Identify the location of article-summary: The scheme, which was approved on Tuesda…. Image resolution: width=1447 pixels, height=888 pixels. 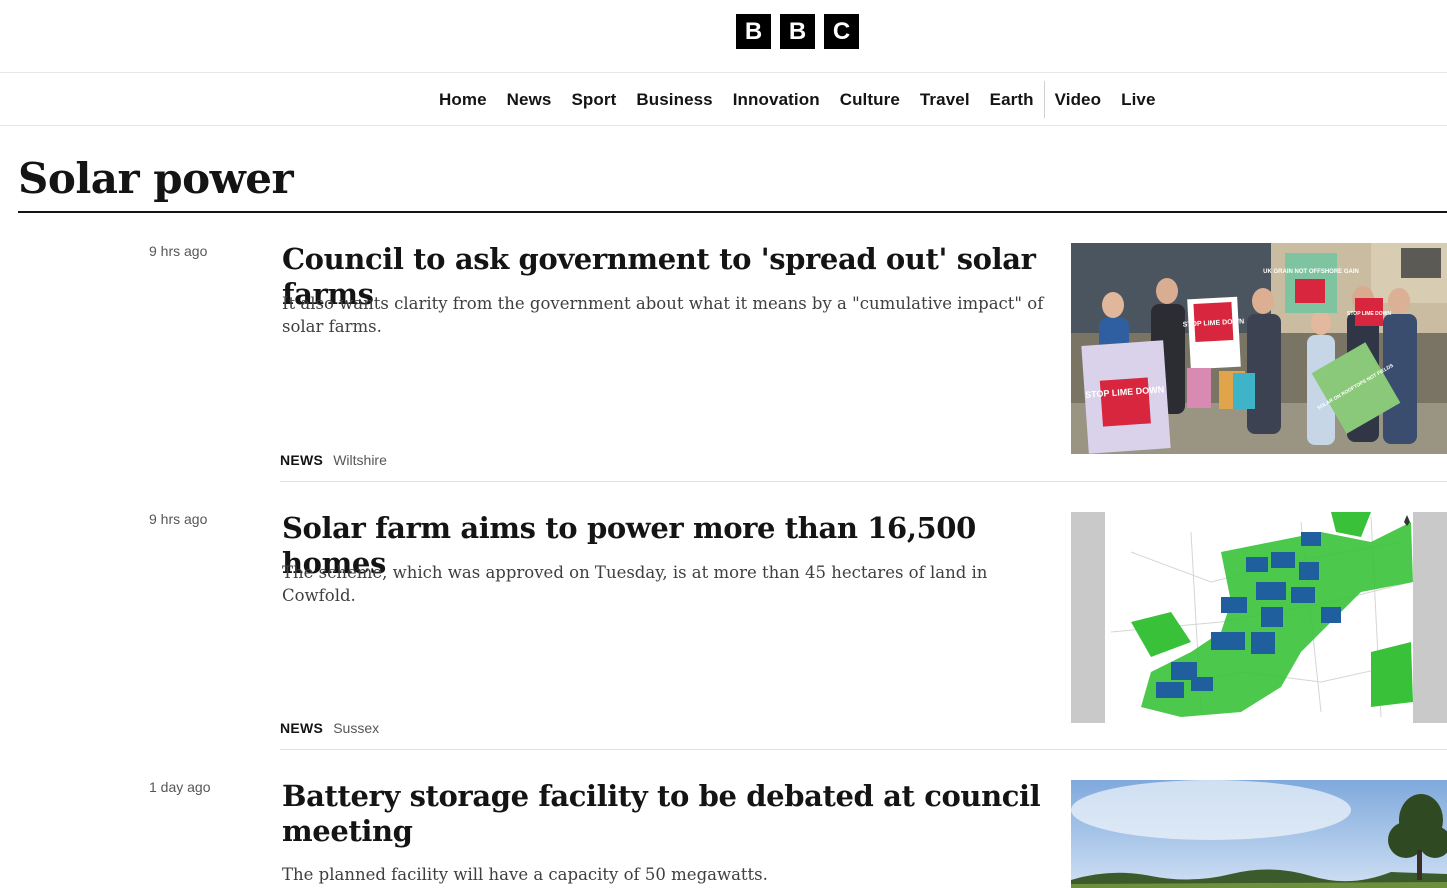
(635, 584).